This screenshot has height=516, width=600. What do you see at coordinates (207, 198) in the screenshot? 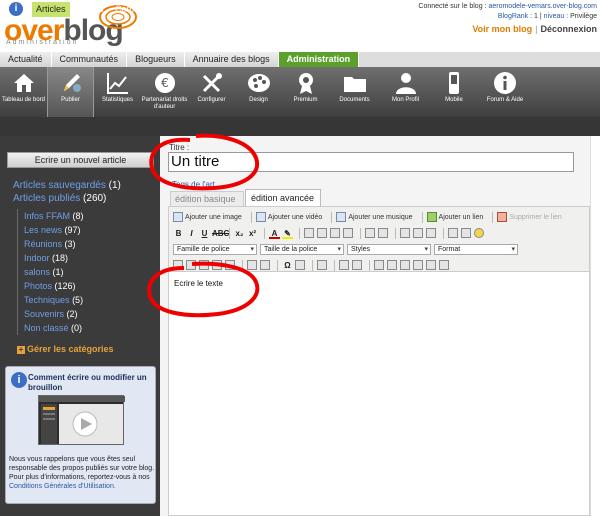
I see `tab-edition-basique: édition basique` at bounding box center [207, 198].